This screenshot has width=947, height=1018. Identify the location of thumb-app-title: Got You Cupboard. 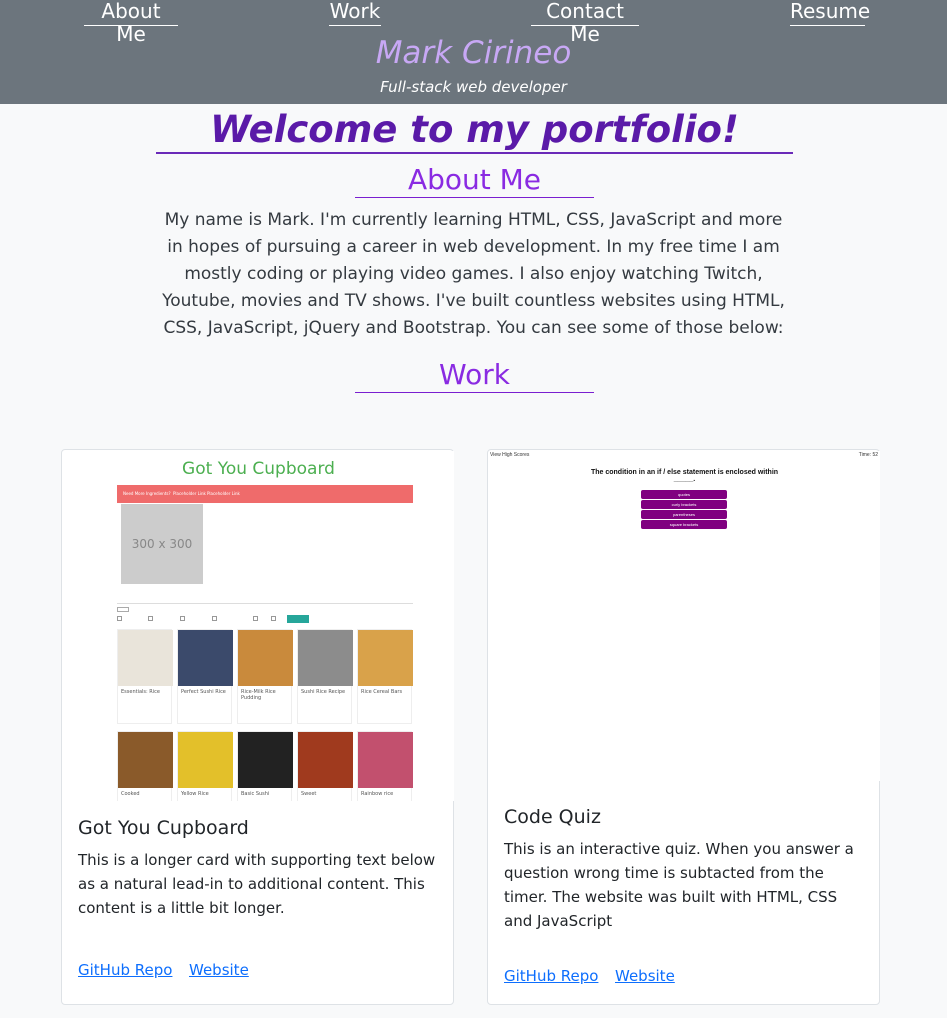
(258, 469).